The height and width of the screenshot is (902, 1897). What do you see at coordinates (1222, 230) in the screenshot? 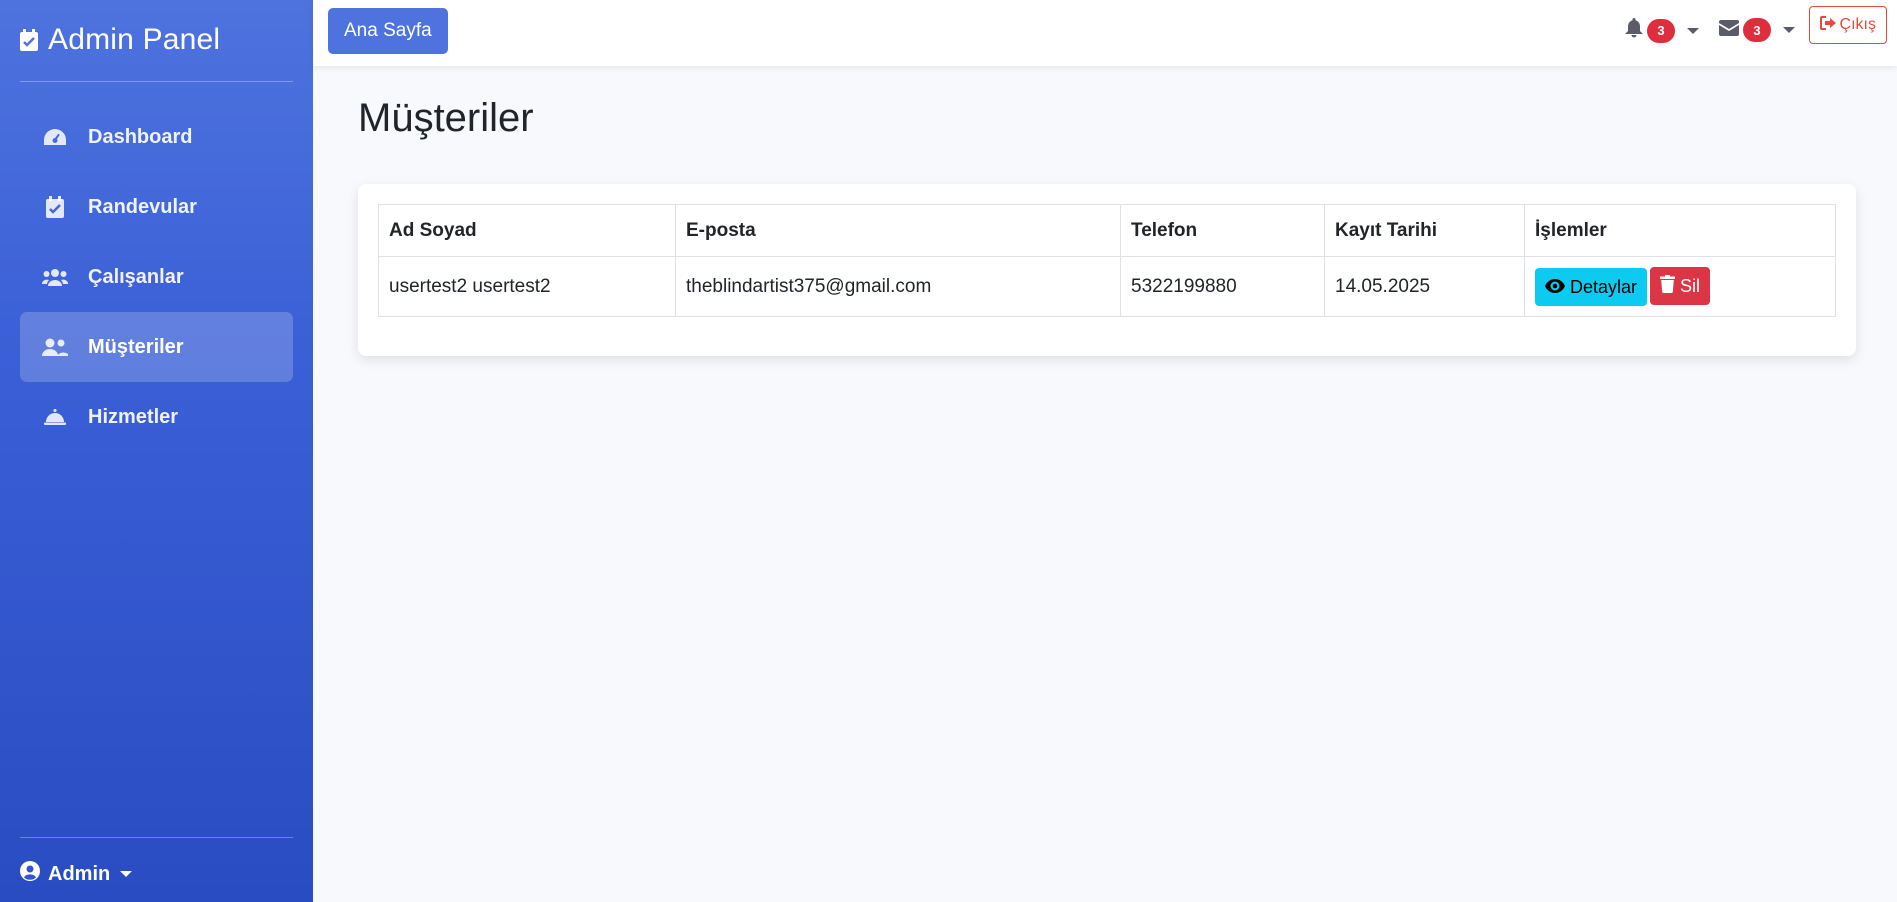
I see `column-header: Telefon` at bounding box center [1222, 230].